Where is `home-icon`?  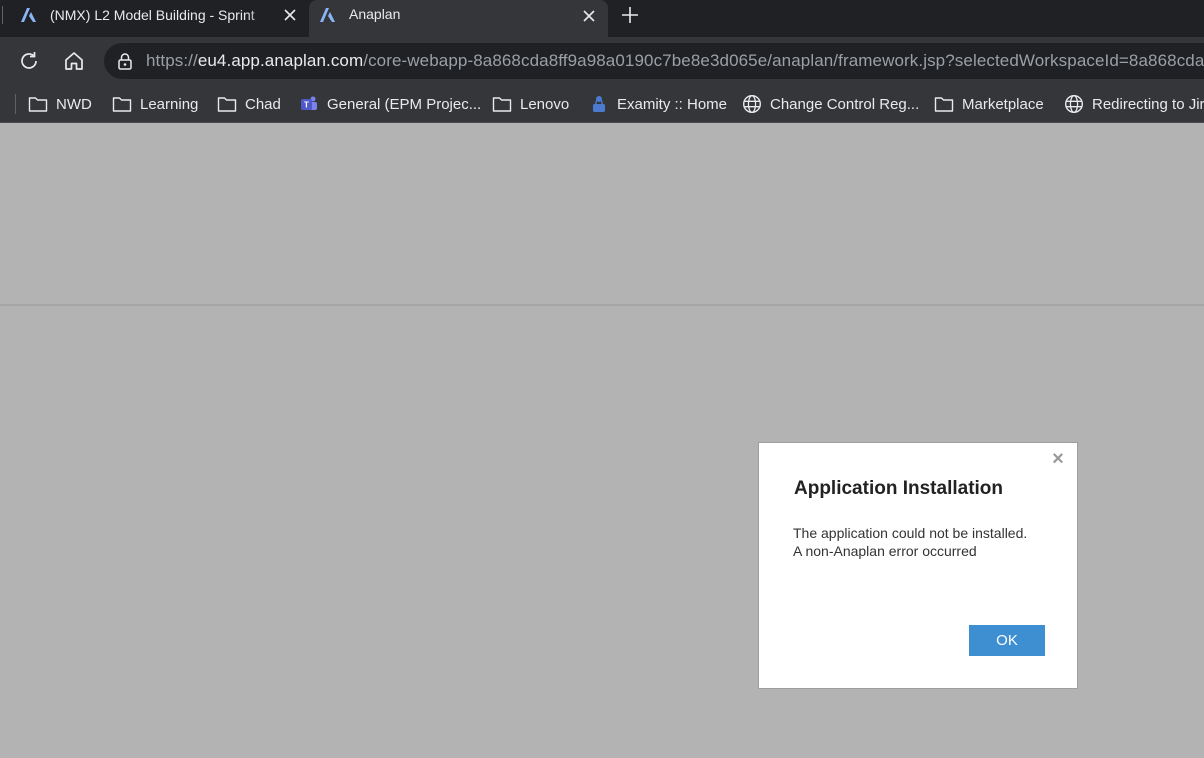
home-icon is located at coordinates (74, 61).